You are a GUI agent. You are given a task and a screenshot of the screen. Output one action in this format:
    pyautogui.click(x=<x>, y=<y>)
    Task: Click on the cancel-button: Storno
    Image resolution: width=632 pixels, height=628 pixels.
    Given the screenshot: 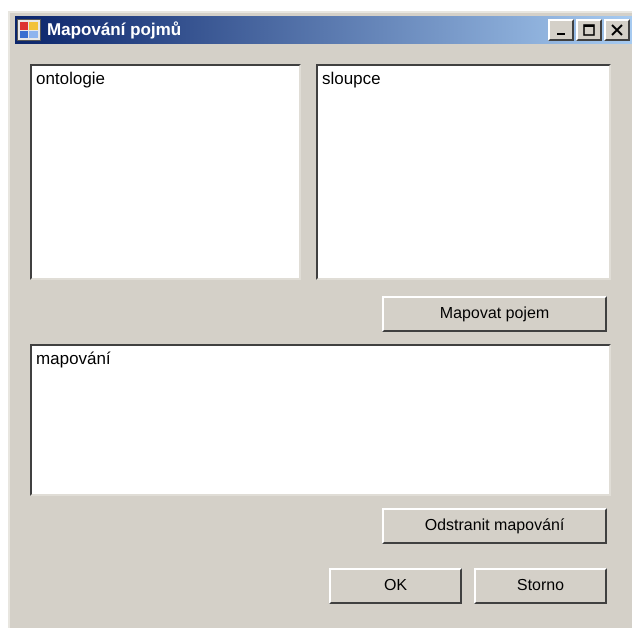 What is the action you would take?
    pyautogui.click(x=540, y=586)
    